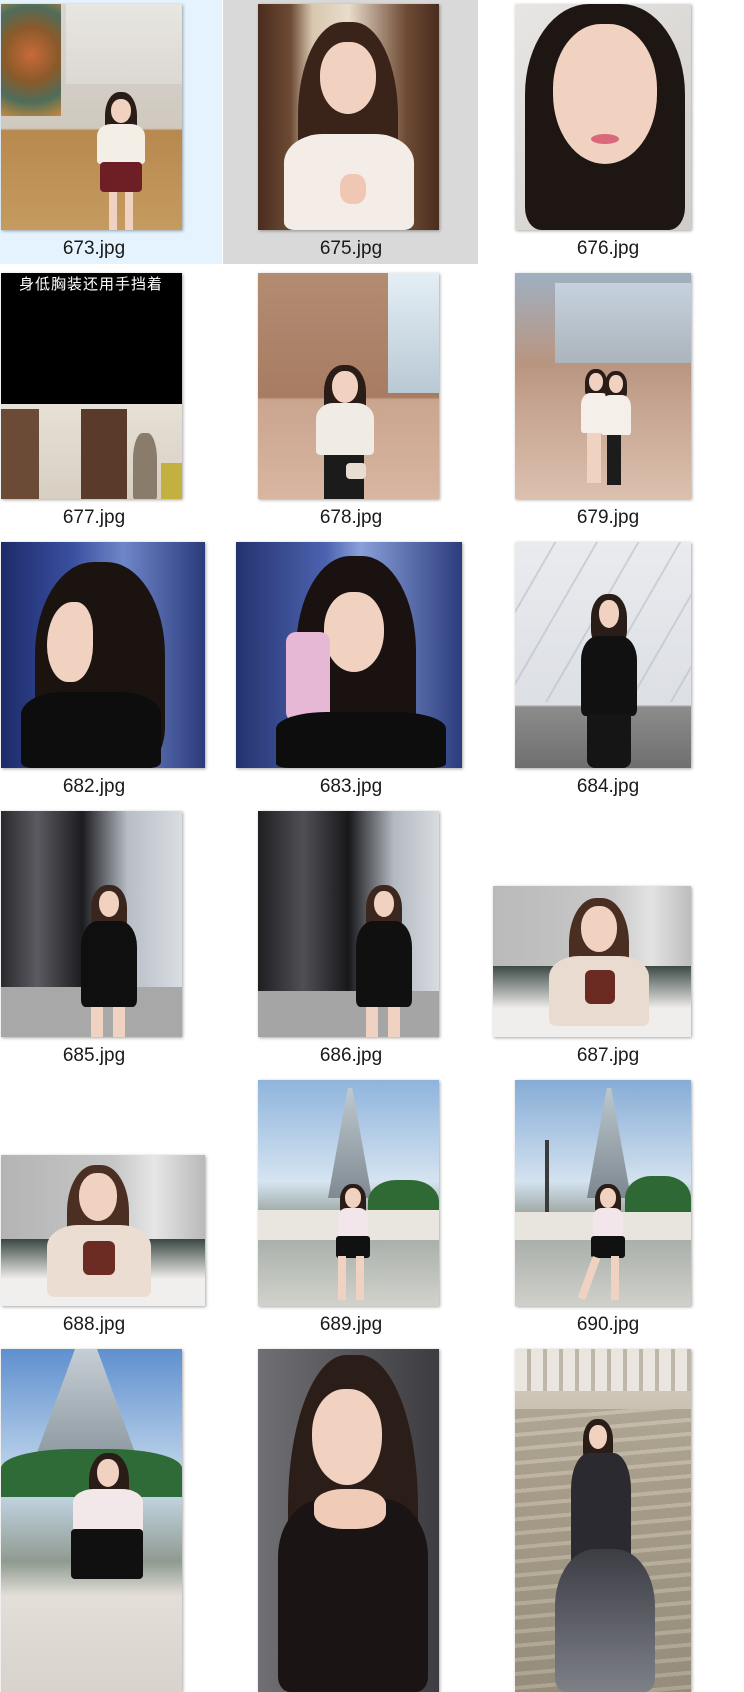 The width and height of the screenshot is (744, 1692). I want to click on file-name-683: 683.jpg, so click(351, 786).